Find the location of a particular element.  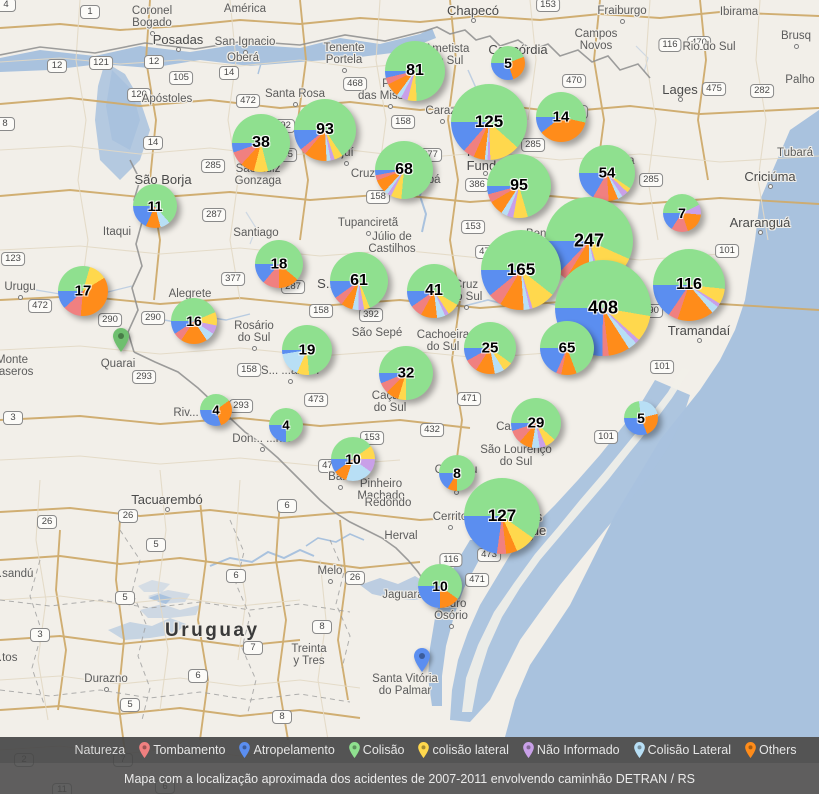

cluster-pie: 125 is located at coordinates (489, 122).